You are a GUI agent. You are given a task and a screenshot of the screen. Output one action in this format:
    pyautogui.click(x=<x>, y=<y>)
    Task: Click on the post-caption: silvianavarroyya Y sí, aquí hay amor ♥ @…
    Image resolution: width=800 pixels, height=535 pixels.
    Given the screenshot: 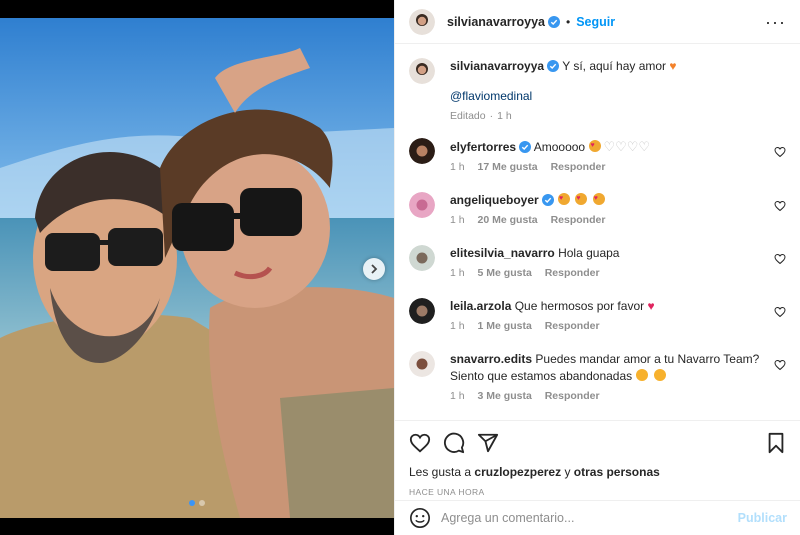 What is the action you would take?
    pyautogui.click(x=597, y=90)
    